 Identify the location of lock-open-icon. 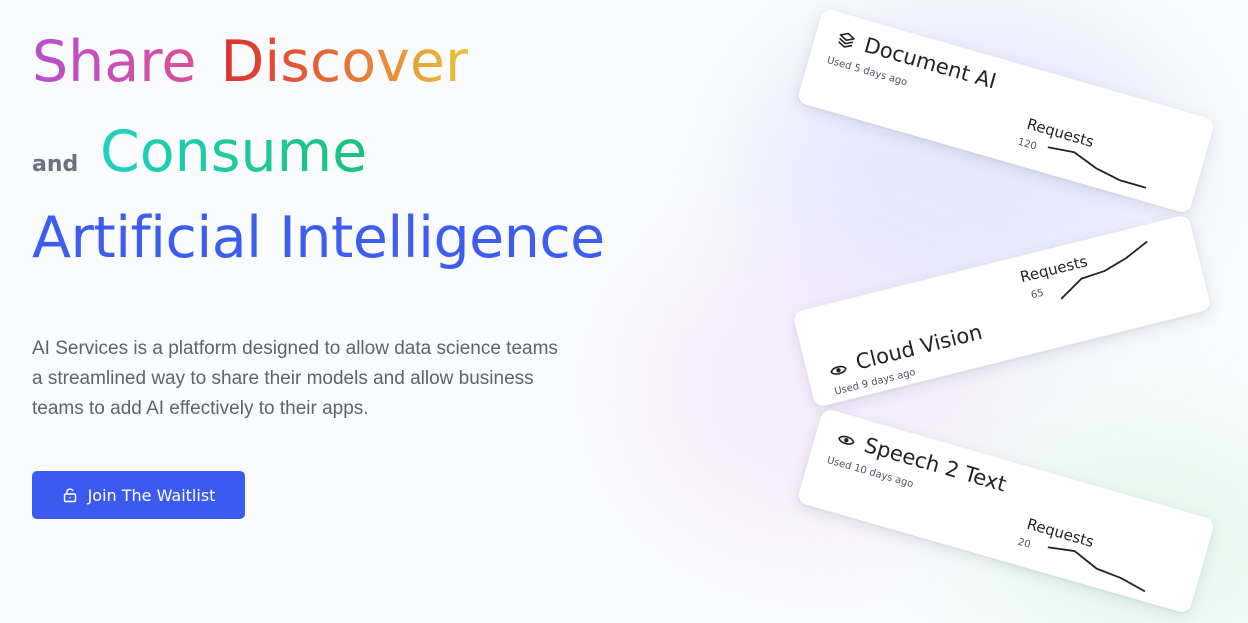
(70, 495).